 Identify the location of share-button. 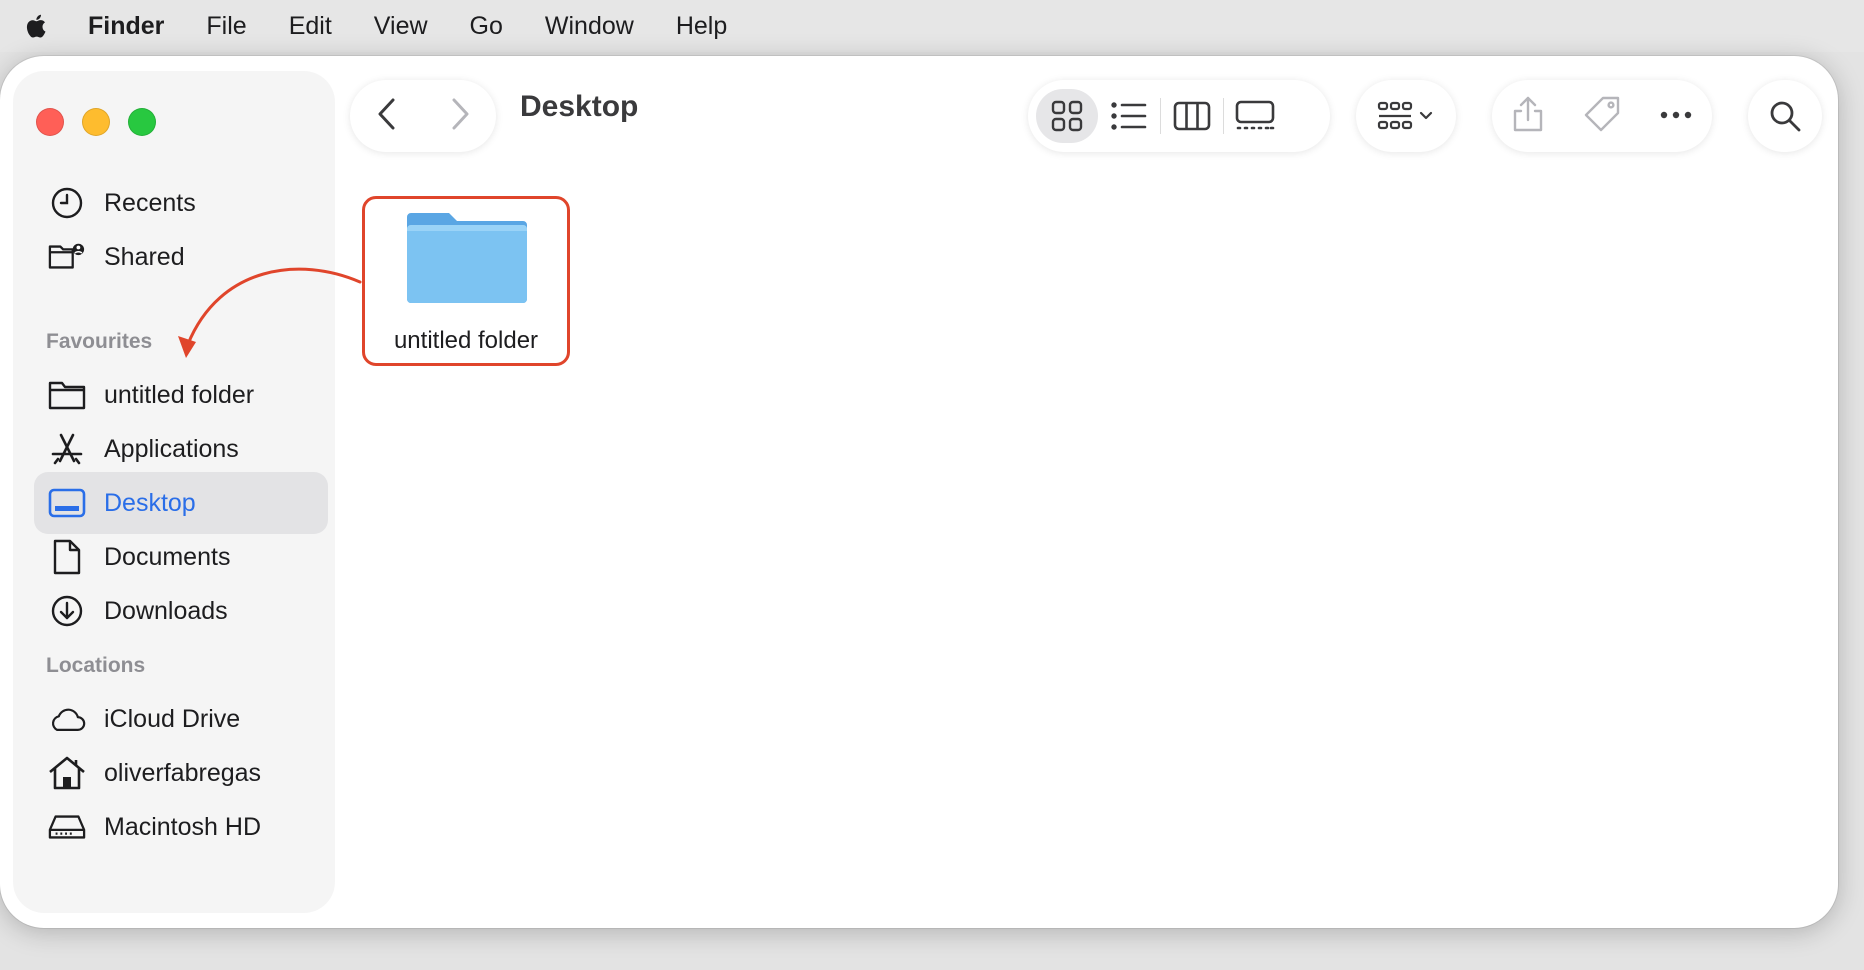
(1528, 116).